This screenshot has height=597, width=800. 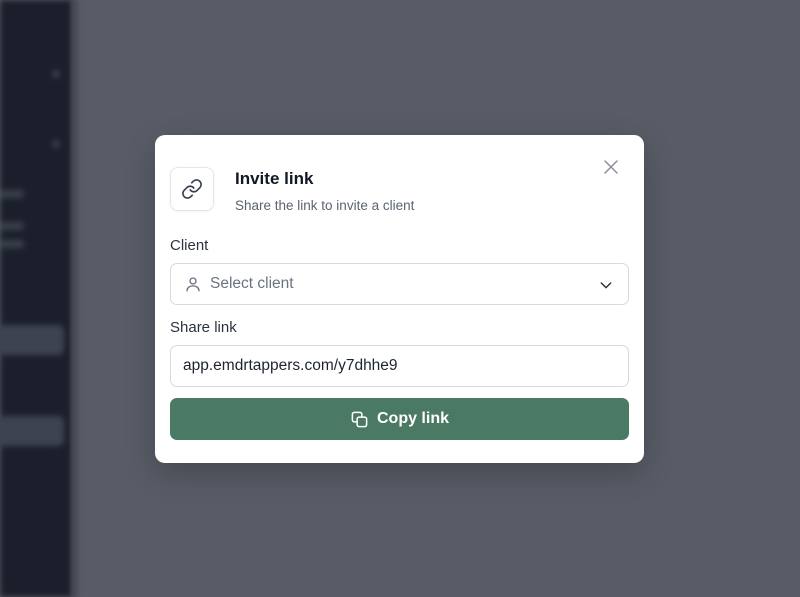 I want to click on link-icon, so click(x=192, y=189).